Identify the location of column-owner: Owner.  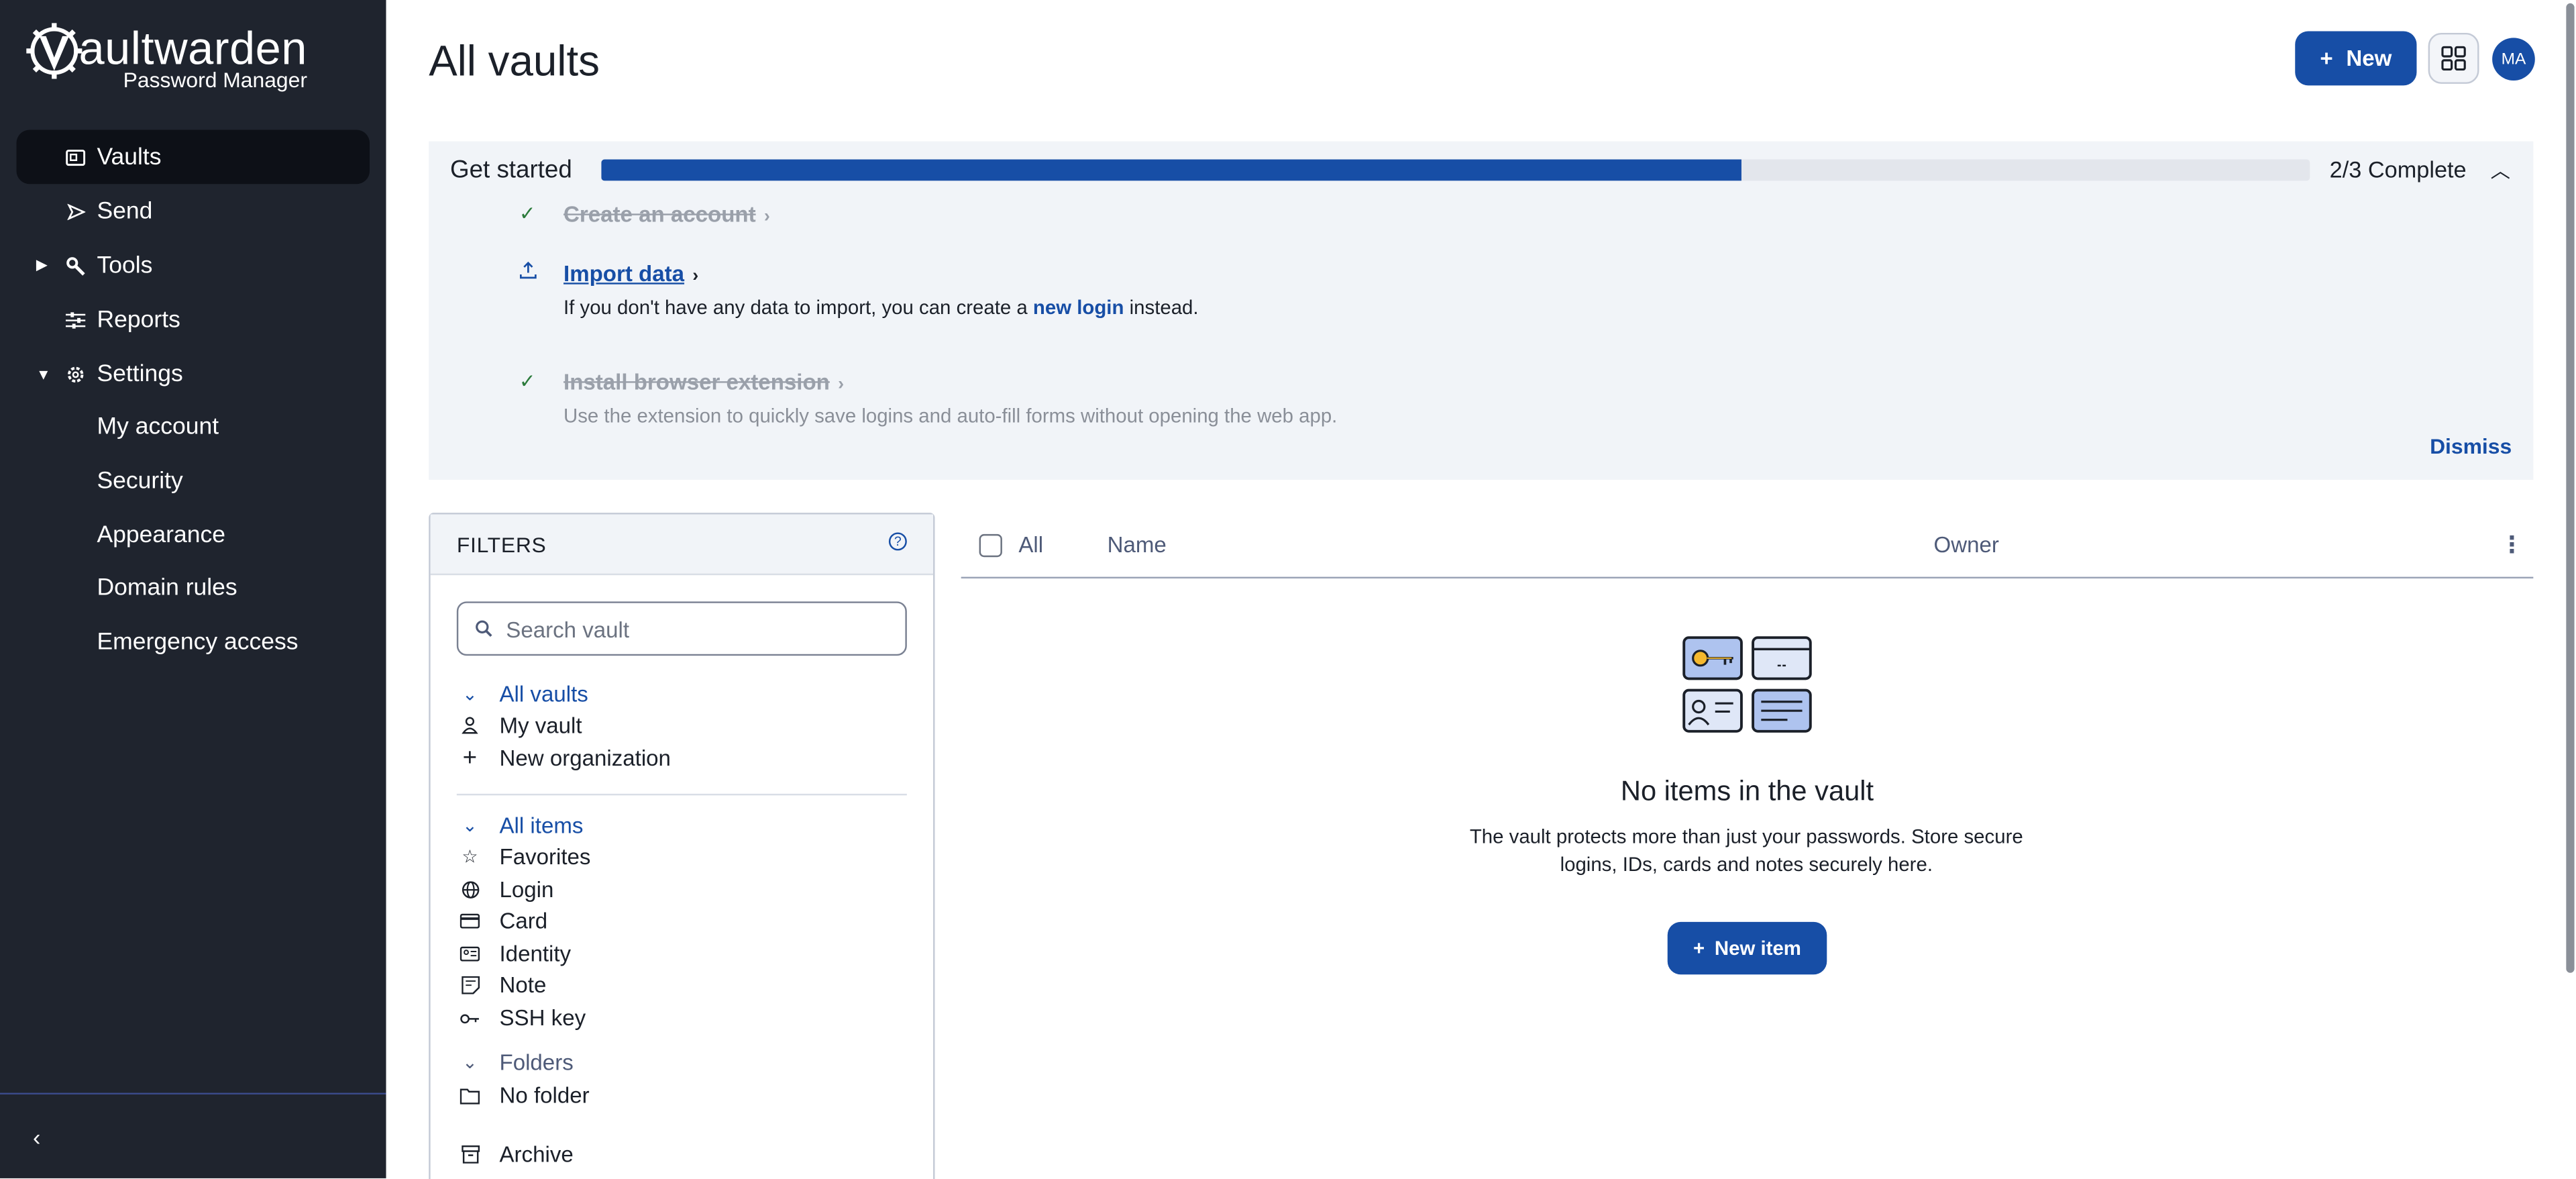
(1965, 544).